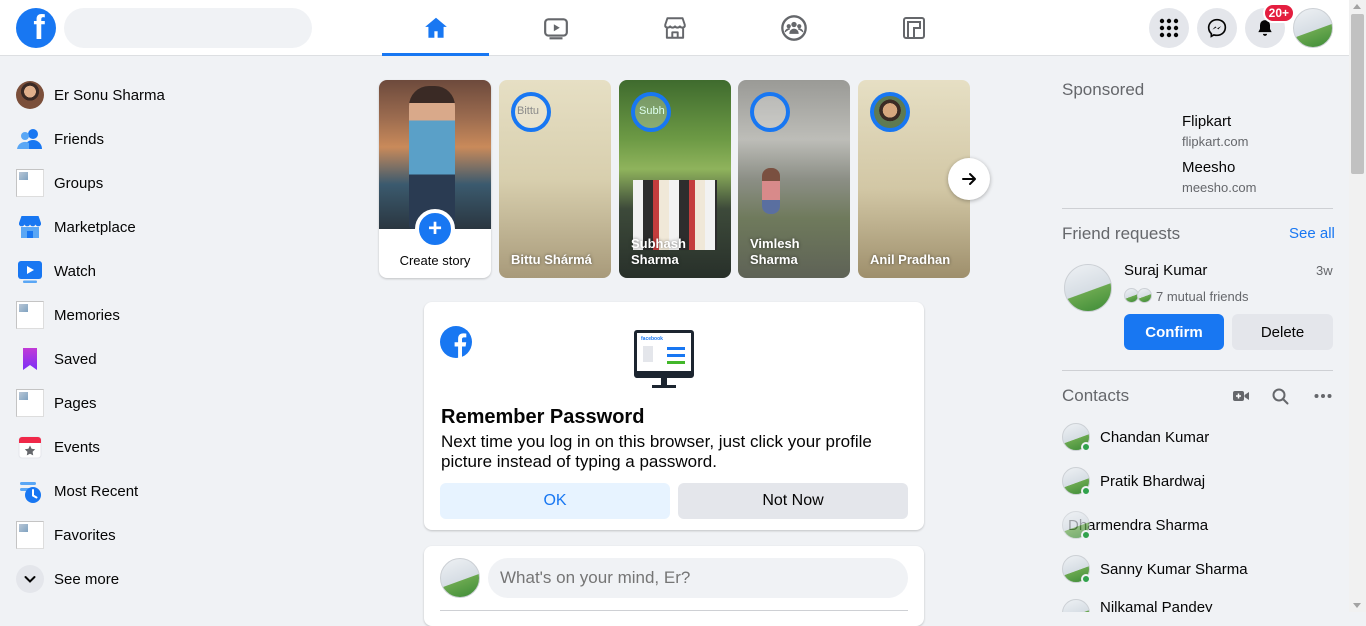 Image resolution: width=1366 pixels, height=626 pixels. I want to click on contact-item: Dharmendra Sharma, so click(1198, 525).